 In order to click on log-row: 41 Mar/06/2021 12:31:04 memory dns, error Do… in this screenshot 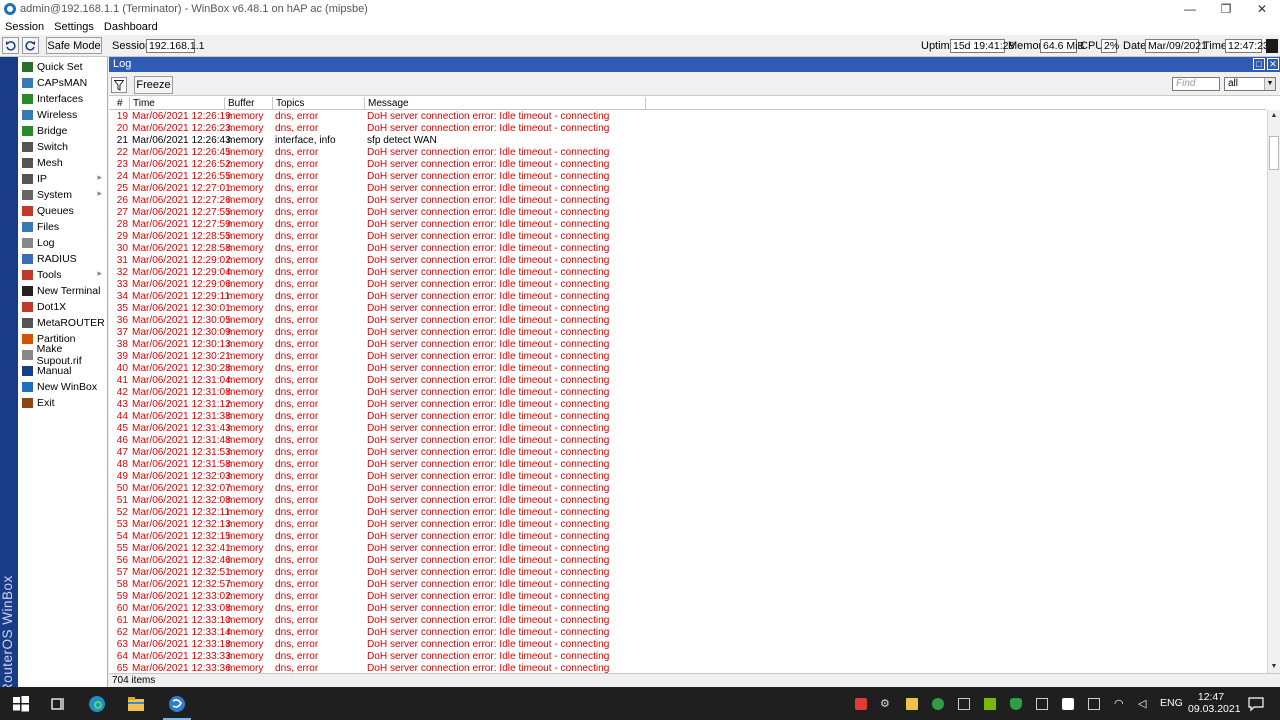, I will do `click(687, 381)`.